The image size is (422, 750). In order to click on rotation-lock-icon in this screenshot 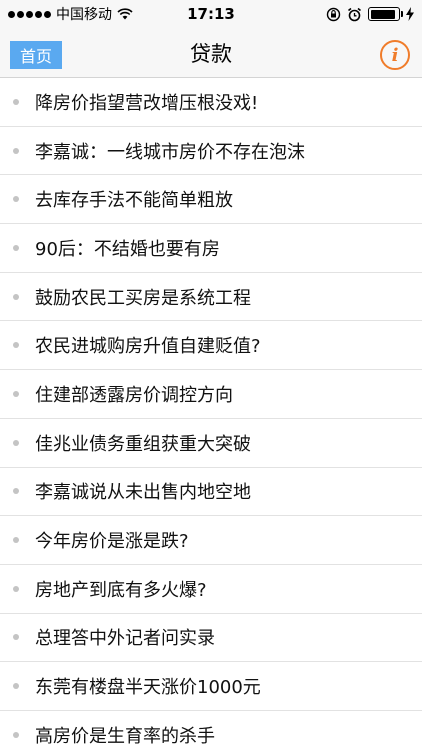, I will do `click(333, 14)`.